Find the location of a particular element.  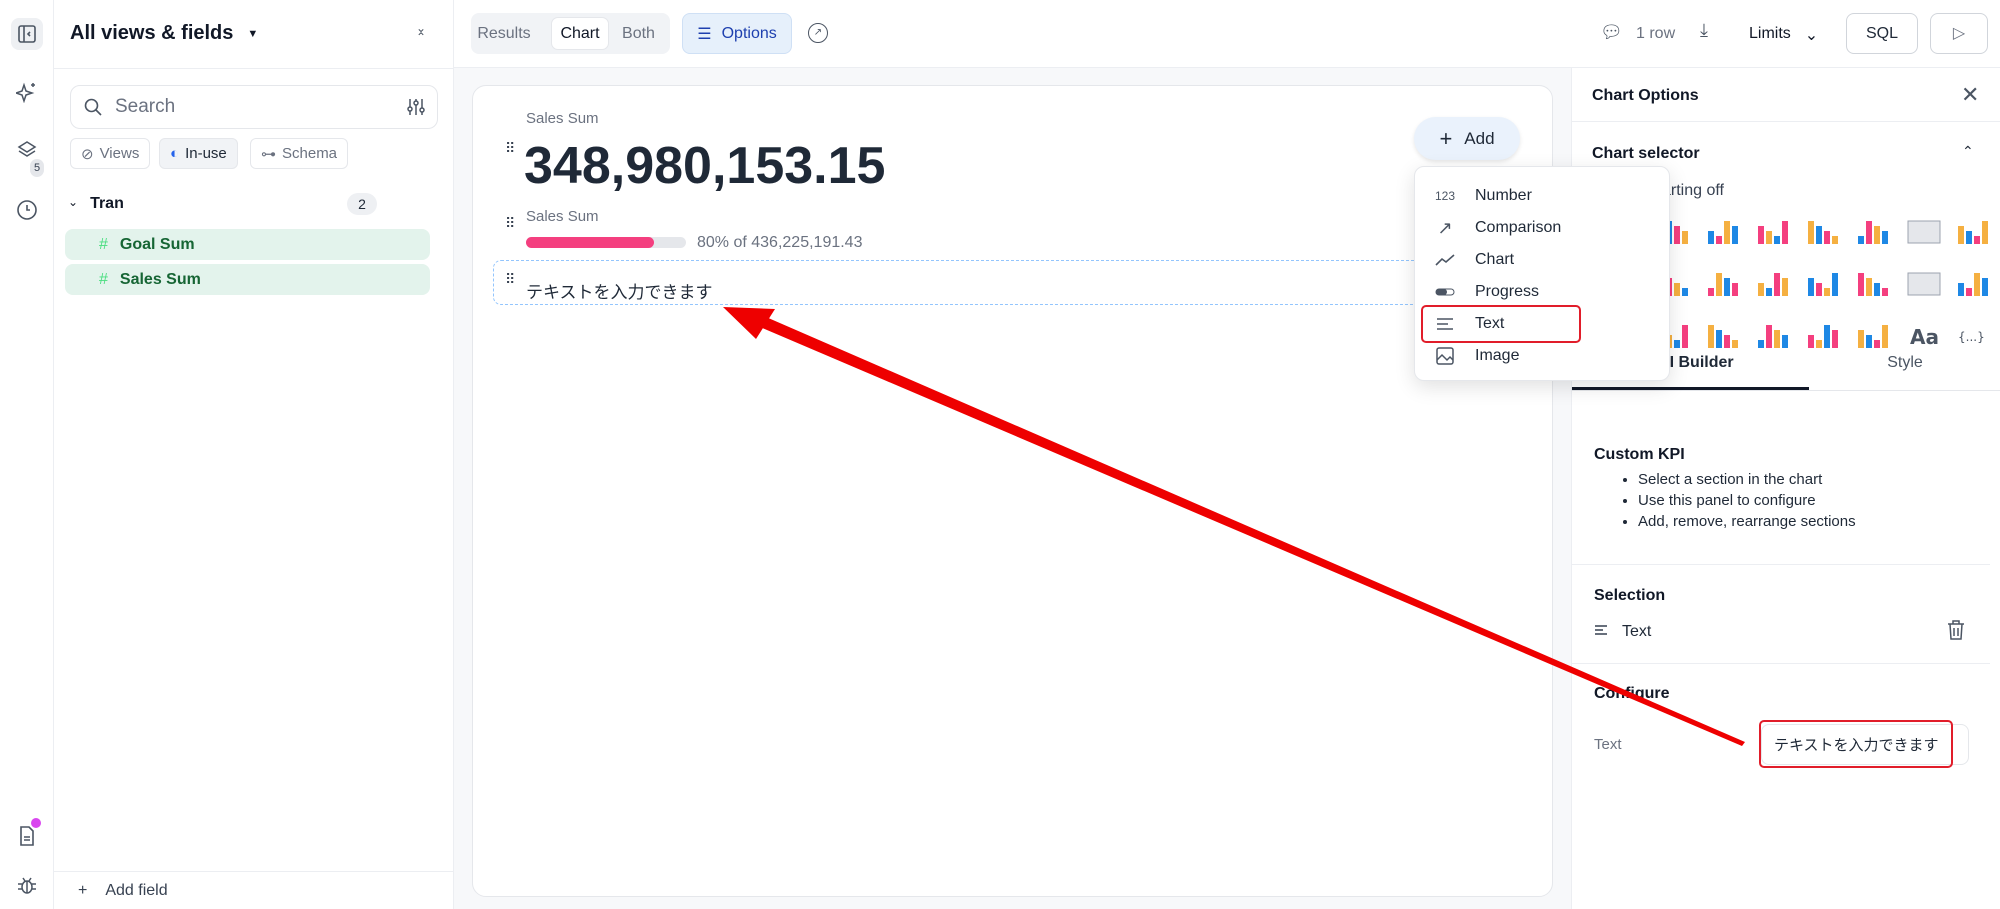

filter-schema: ⊶ Schema is located at coordinates (299, 153).